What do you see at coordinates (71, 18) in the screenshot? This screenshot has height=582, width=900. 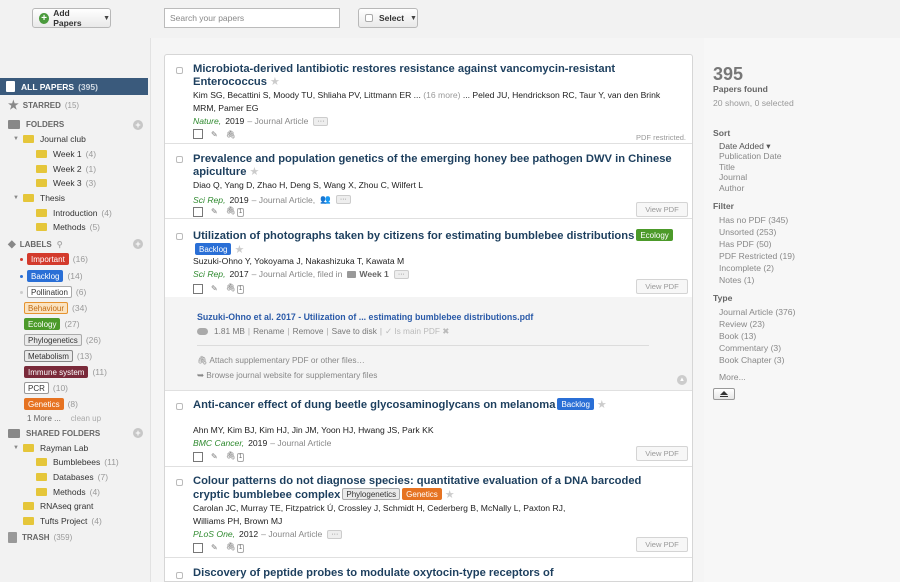 I see `add-papers-button: + Add Papers ▼` at bounding box center [71, 18].